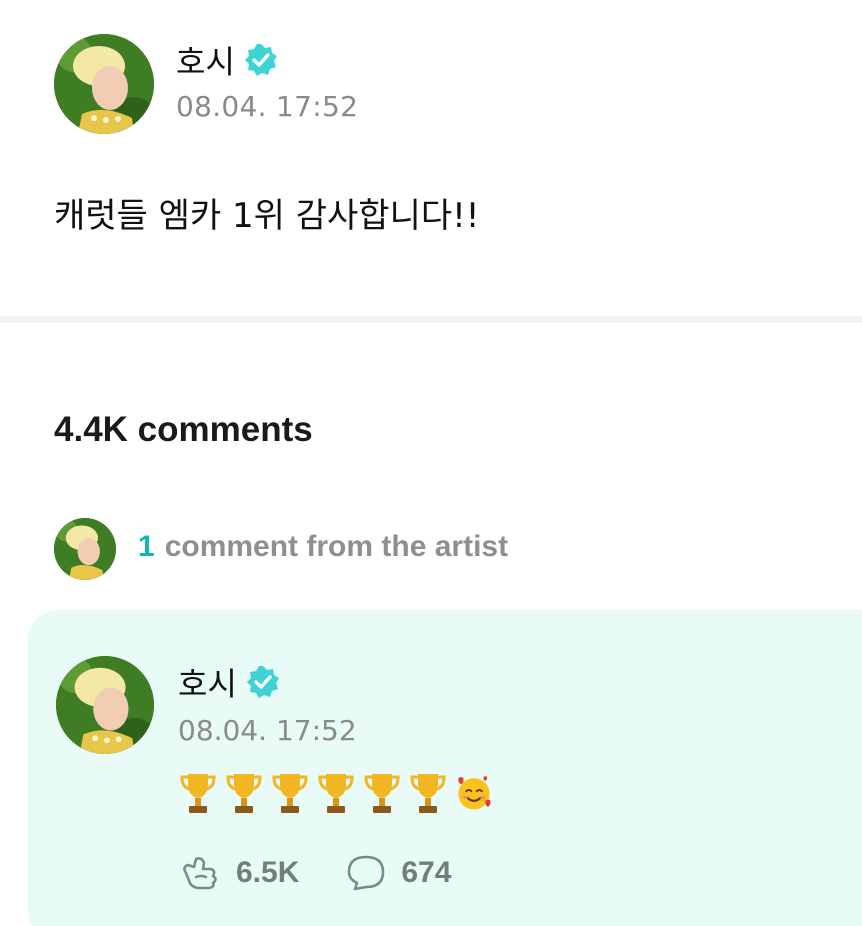  Describe the element at coordinates (205, 60) in the screenshot. I see `author-name: 호시` at that location.